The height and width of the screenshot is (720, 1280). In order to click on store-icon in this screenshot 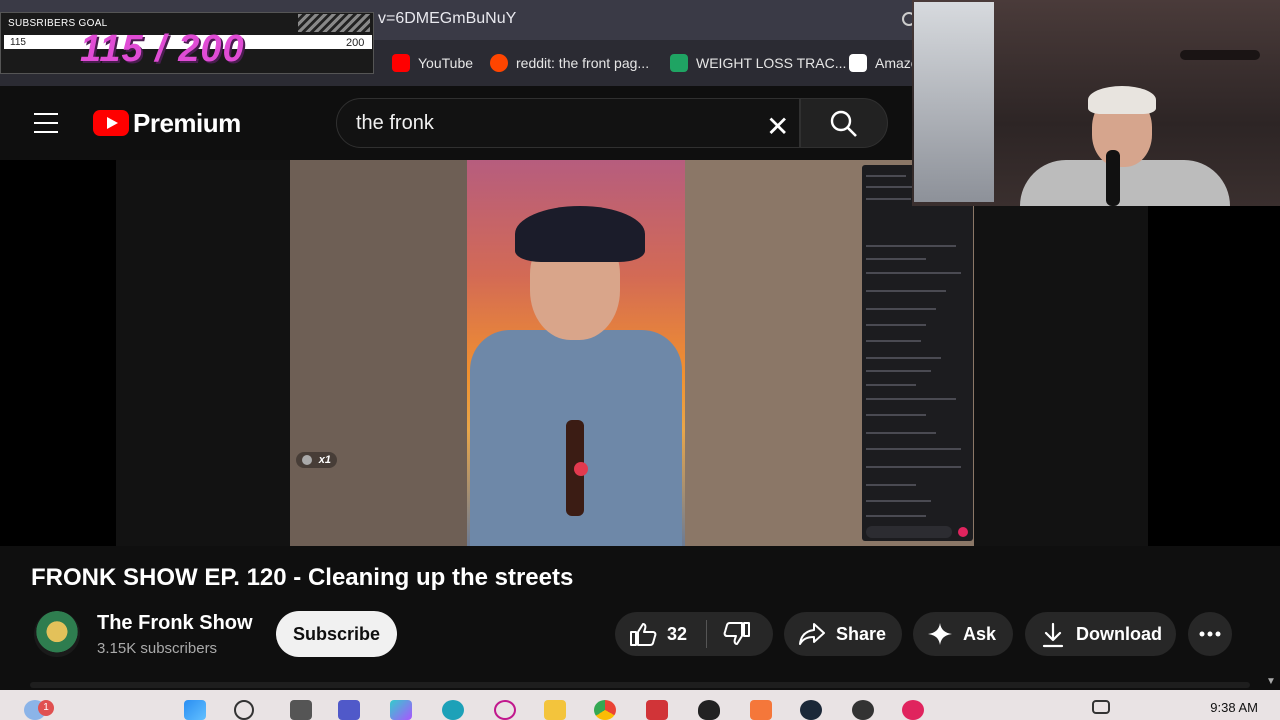, I will do `click(657, 710)`.